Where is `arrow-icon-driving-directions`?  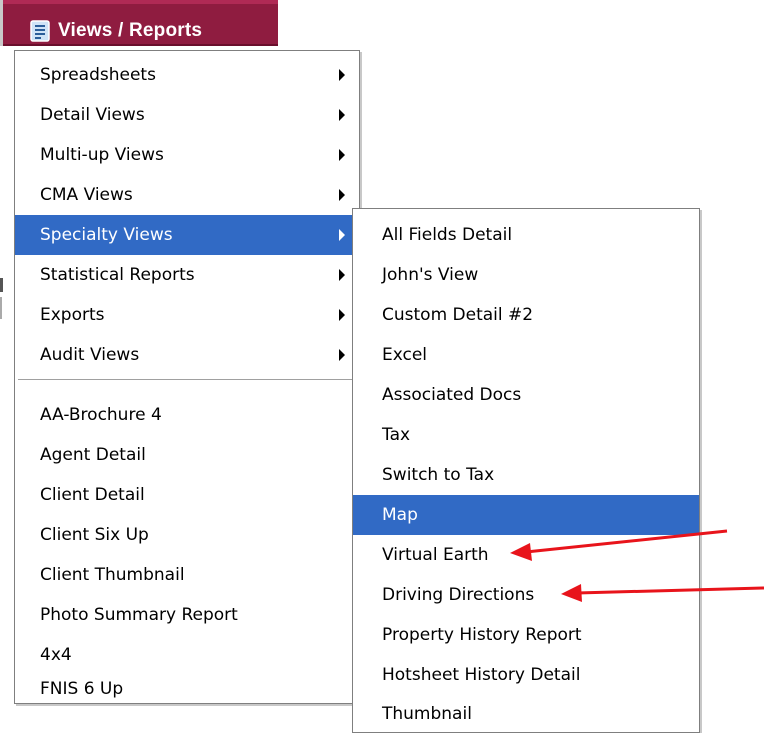
arrow-icon-driving-directions is located at coordinates (662, 593).